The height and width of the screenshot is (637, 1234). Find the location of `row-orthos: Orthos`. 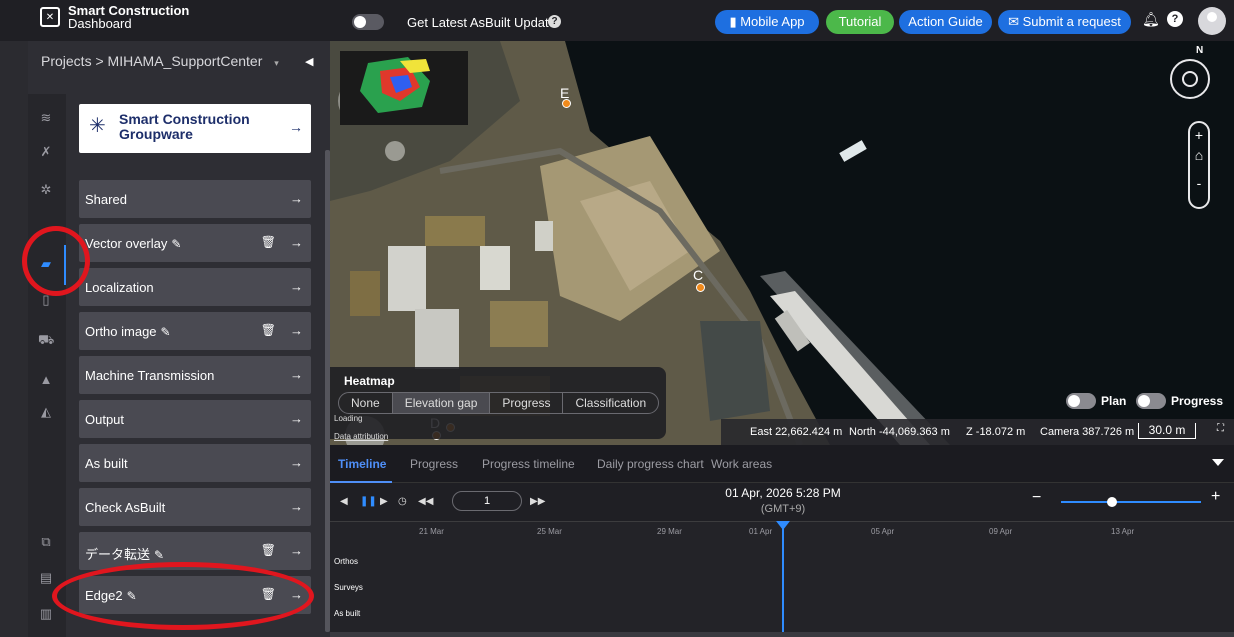

row-orthos: Orthos is located at coordinates (346, 561).